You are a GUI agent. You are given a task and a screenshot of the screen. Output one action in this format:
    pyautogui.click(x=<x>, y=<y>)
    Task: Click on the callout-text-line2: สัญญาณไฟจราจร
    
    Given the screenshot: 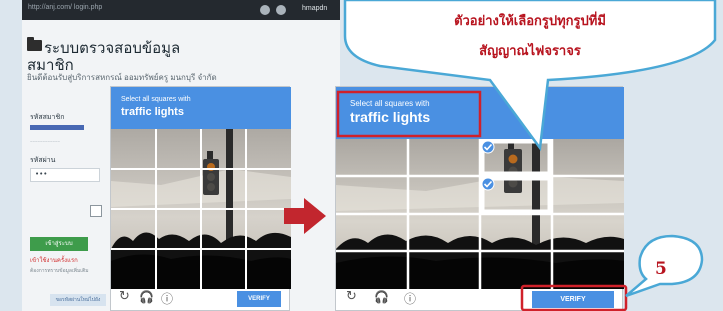 What is the action you would take?
    pyautogui.click(x=530, y=51)
    